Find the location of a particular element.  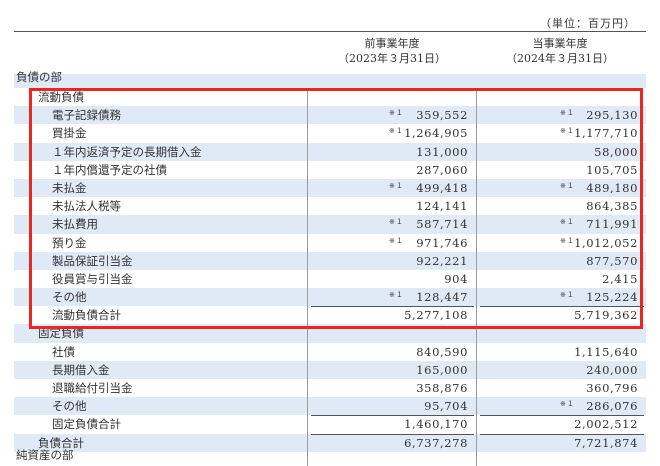

table-row: 純資産の部 is located at coordinates (330, 457).